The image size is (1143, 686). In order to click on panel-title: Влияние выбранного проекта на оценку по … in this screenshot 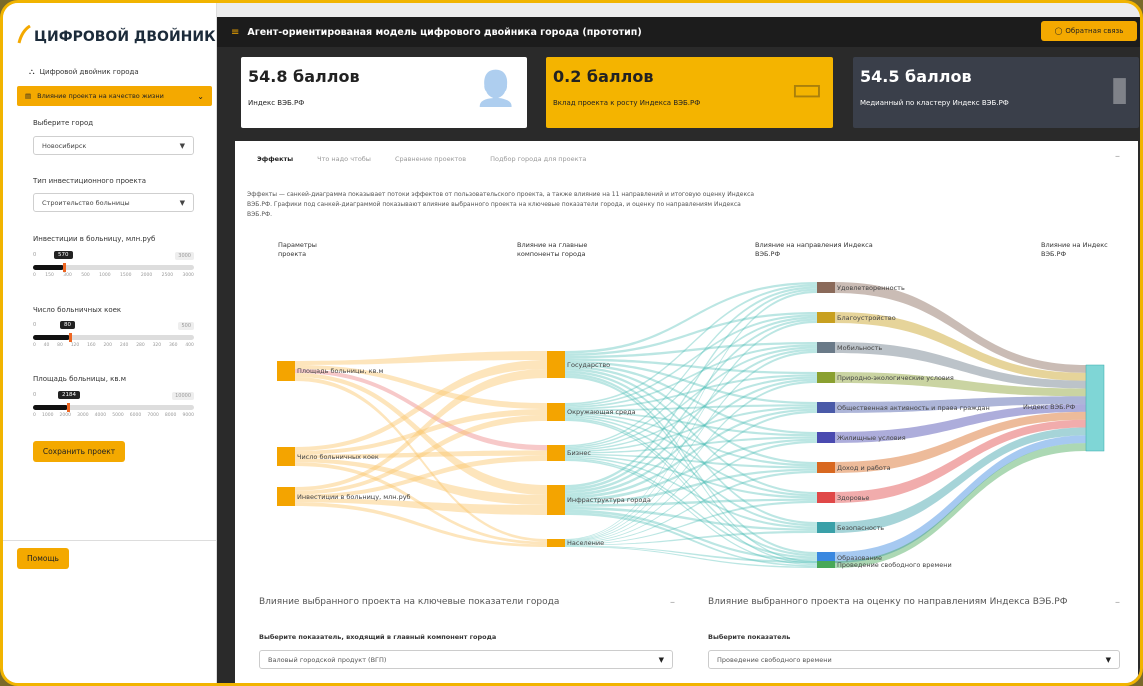, I will do `click(888, 602)`.